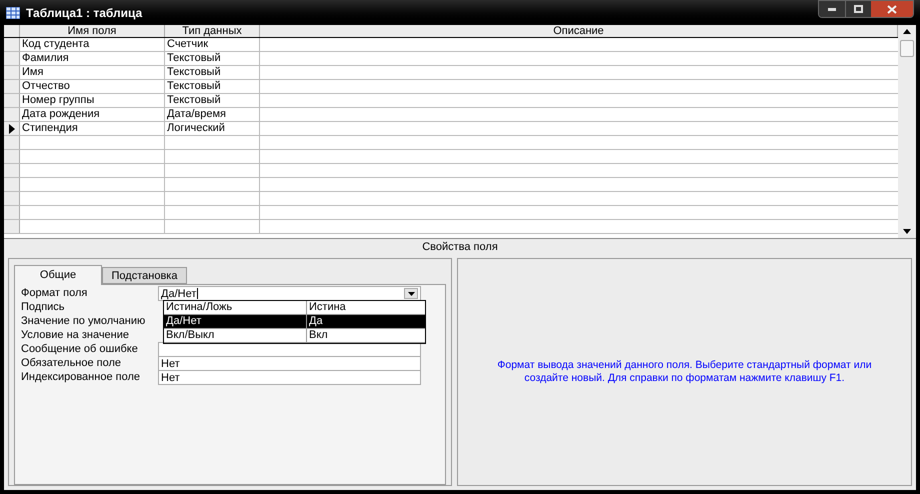  I want to click on property-label: Сообщение об ошибке, so click(79, 350).